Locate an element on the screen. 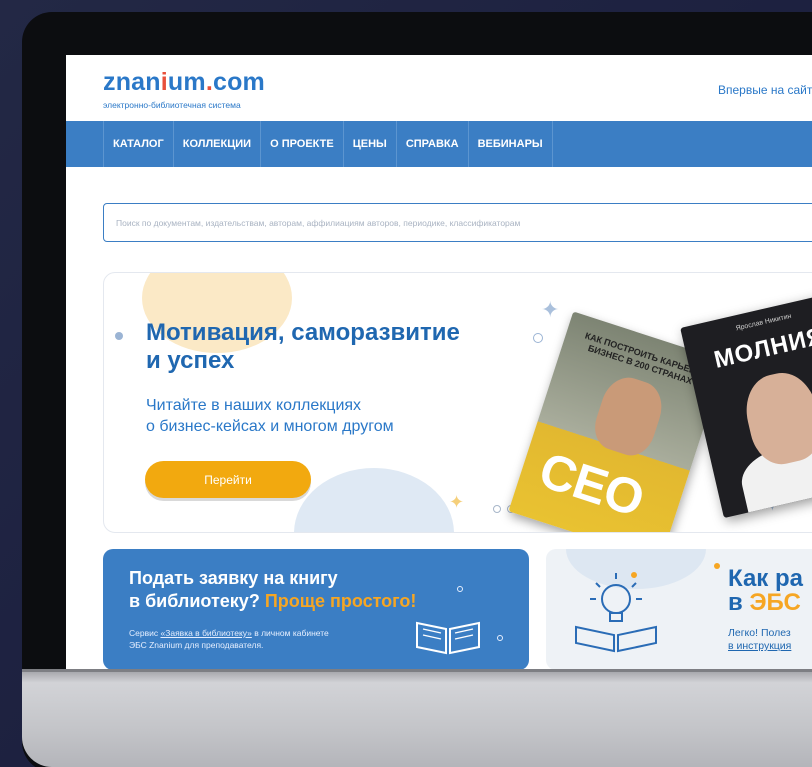  banner-blob is located at coordinates (374, 500).